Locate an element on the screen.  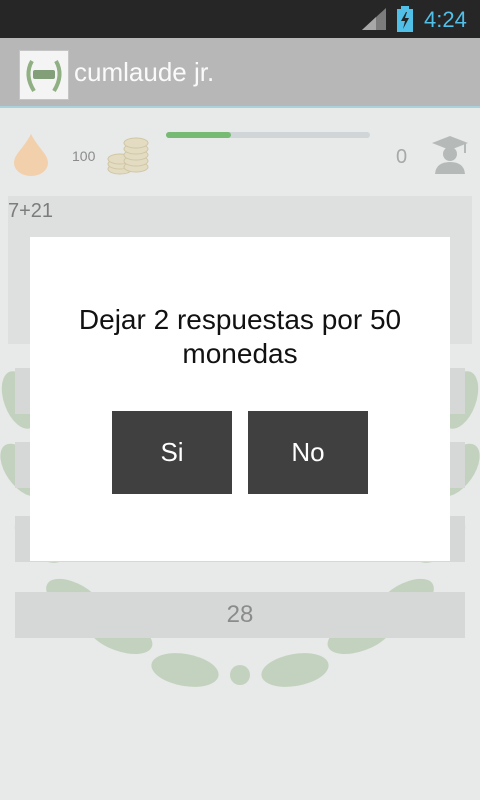
yes-button: Si is located at coordinates (172, 452).